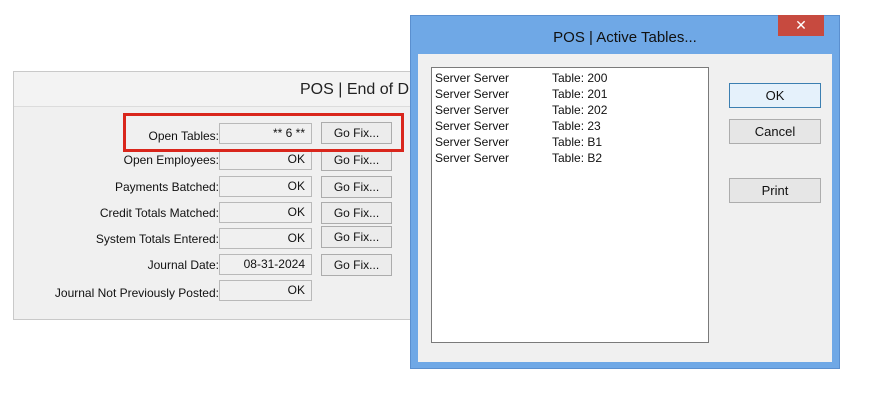  I want to click on print-button: Print, so click(775, 190).